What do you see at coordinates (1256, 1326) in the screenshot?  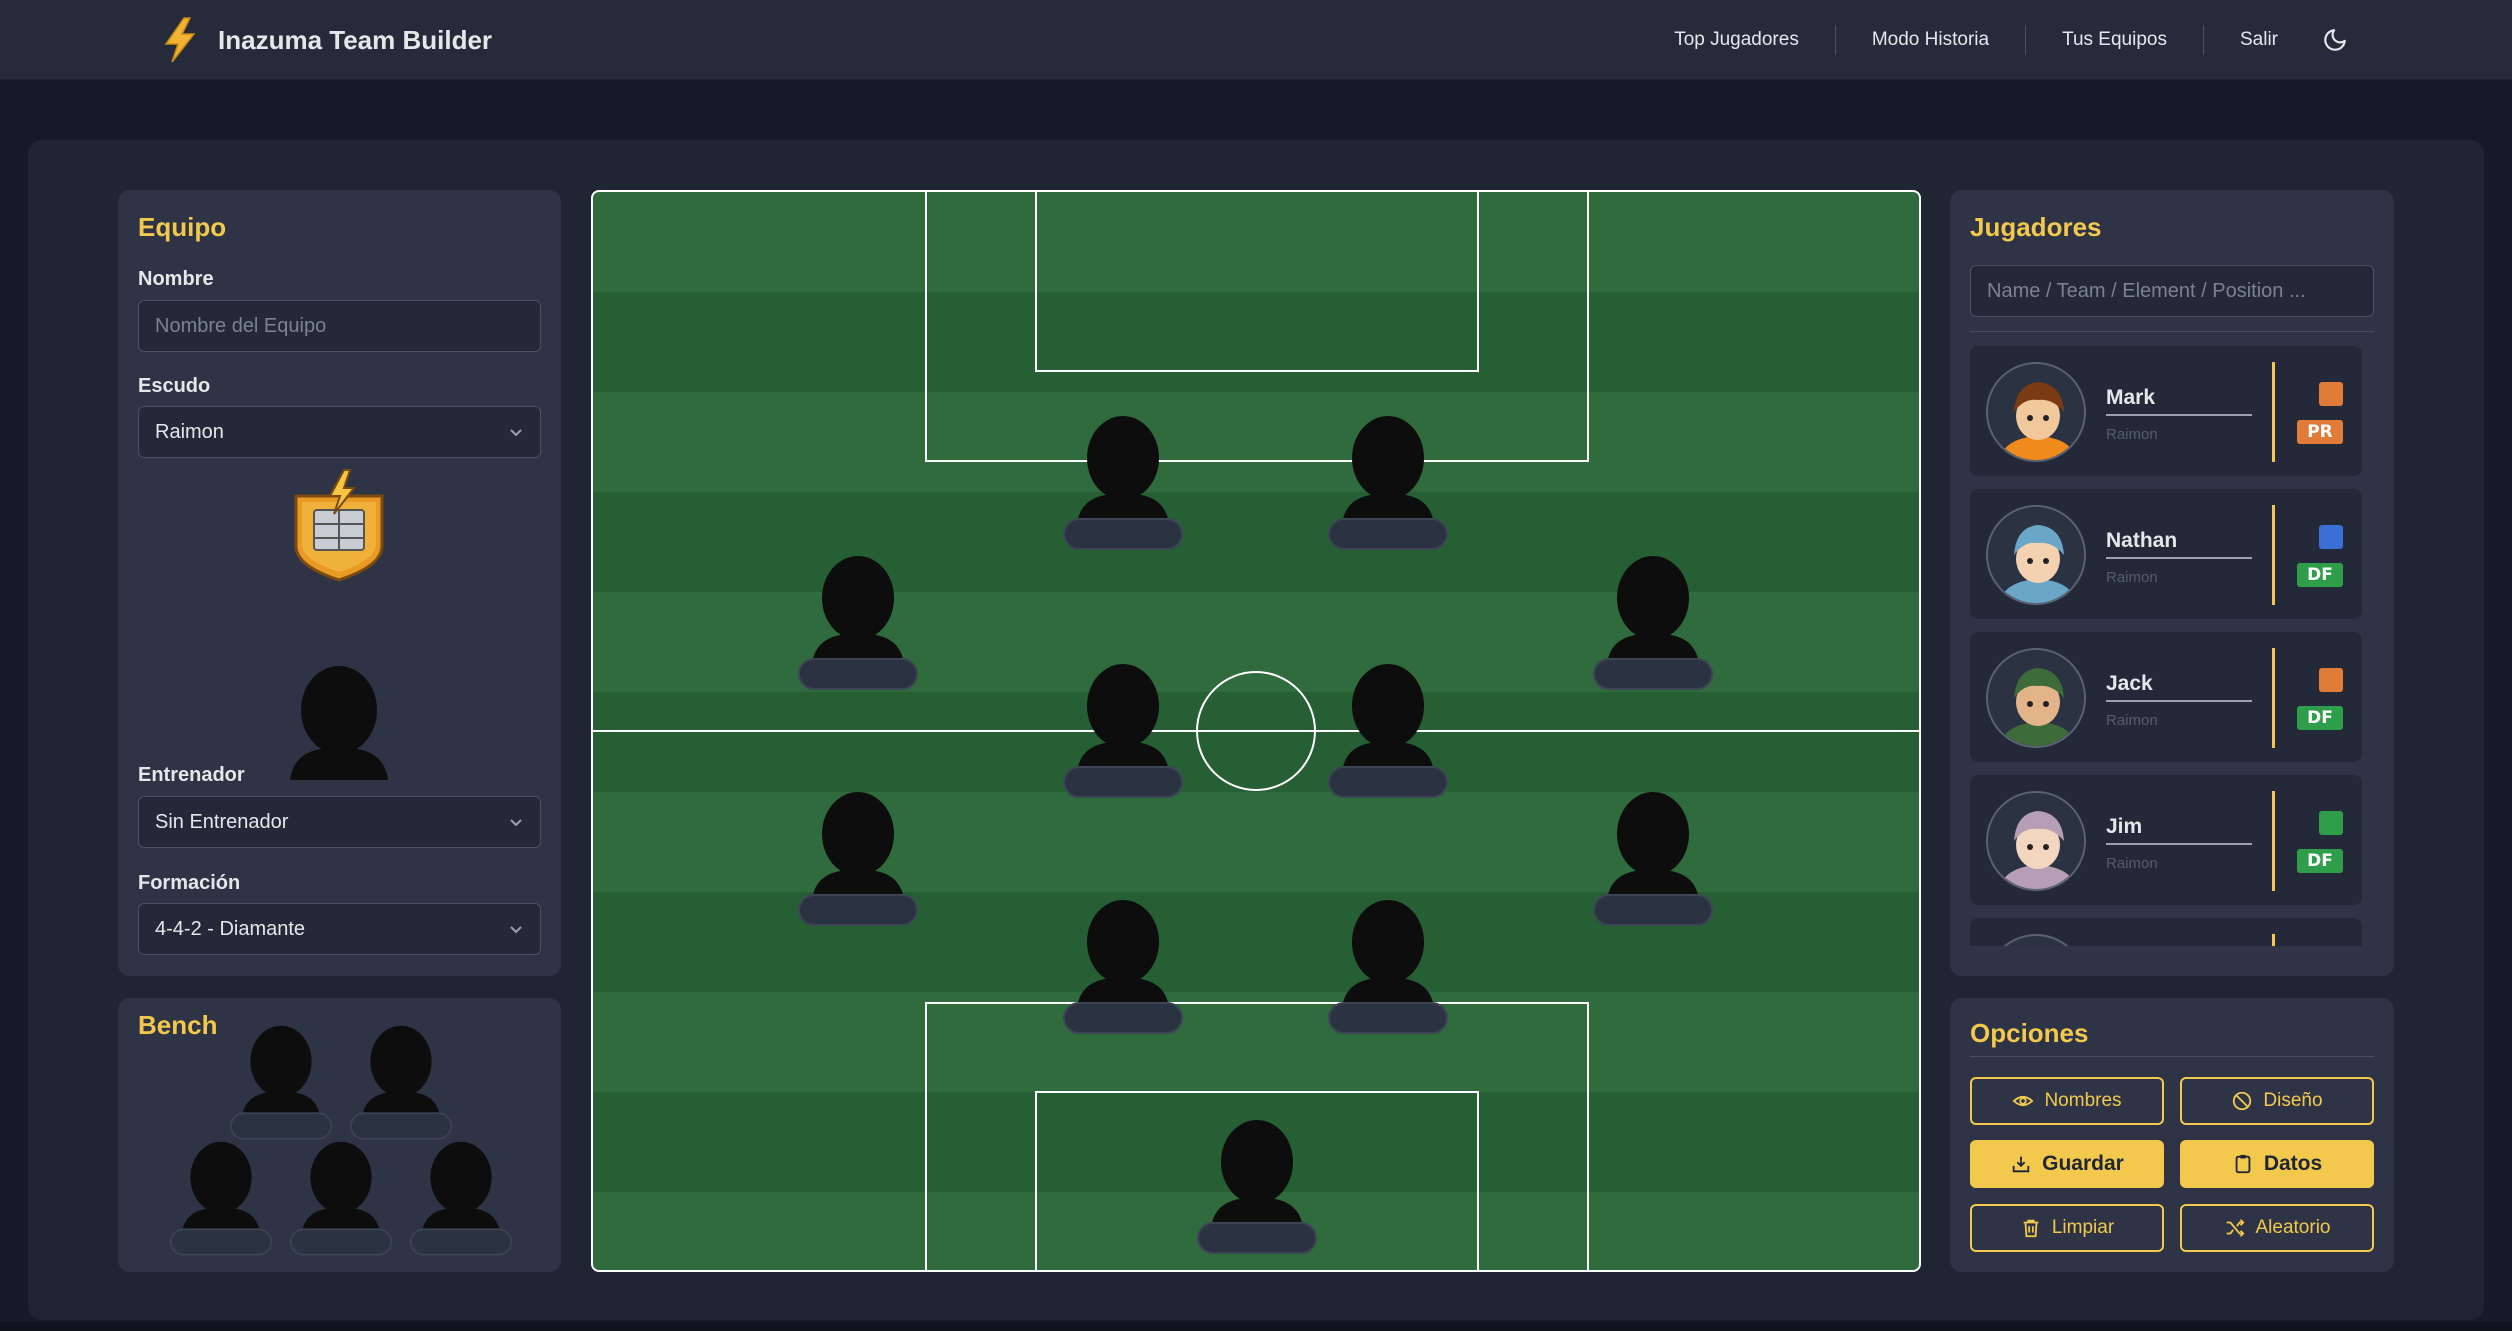 I see `bottom-strip` at bounding box center [1256, 1326].